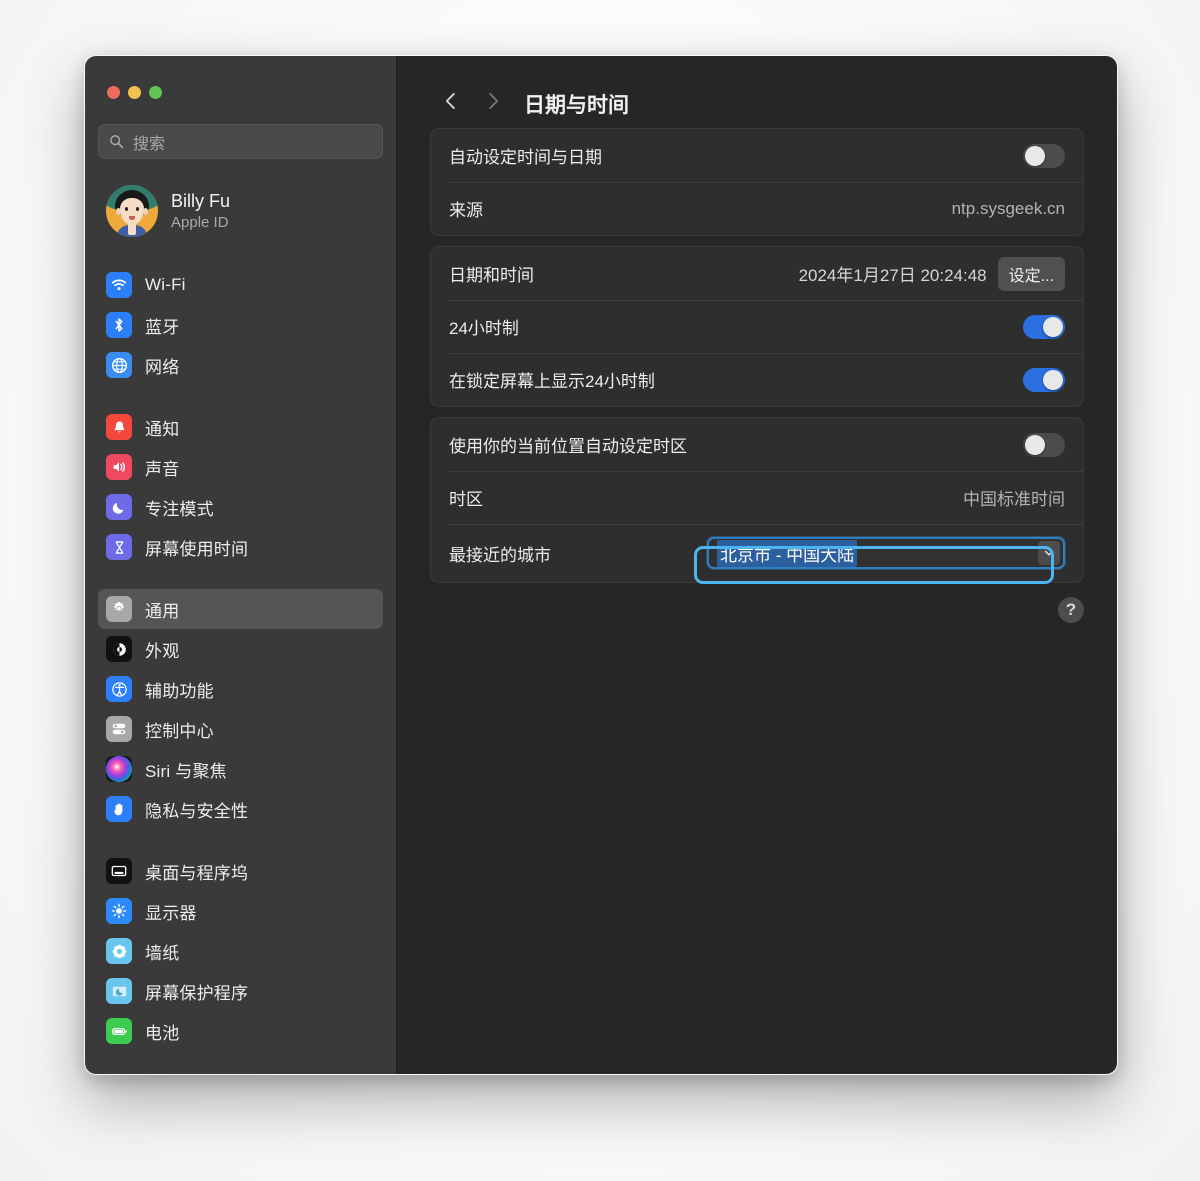  What do you see at coordinates (886, 553) in the screenshot?
I see `closest-city-combobox: 北京市 - 中国大陆` at bounding box center [886, 553].